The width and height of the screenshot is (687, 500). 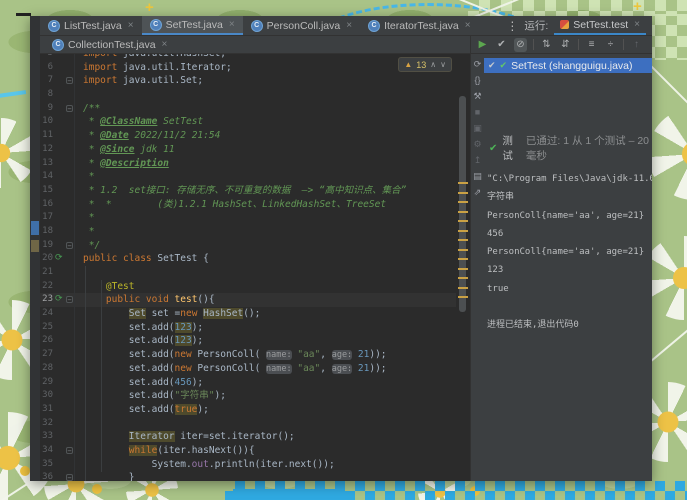 What do you see at coordinates (477, 144) in the screenshot?
I see `settings-icon: ⚙` at bounding box center [477, 144].